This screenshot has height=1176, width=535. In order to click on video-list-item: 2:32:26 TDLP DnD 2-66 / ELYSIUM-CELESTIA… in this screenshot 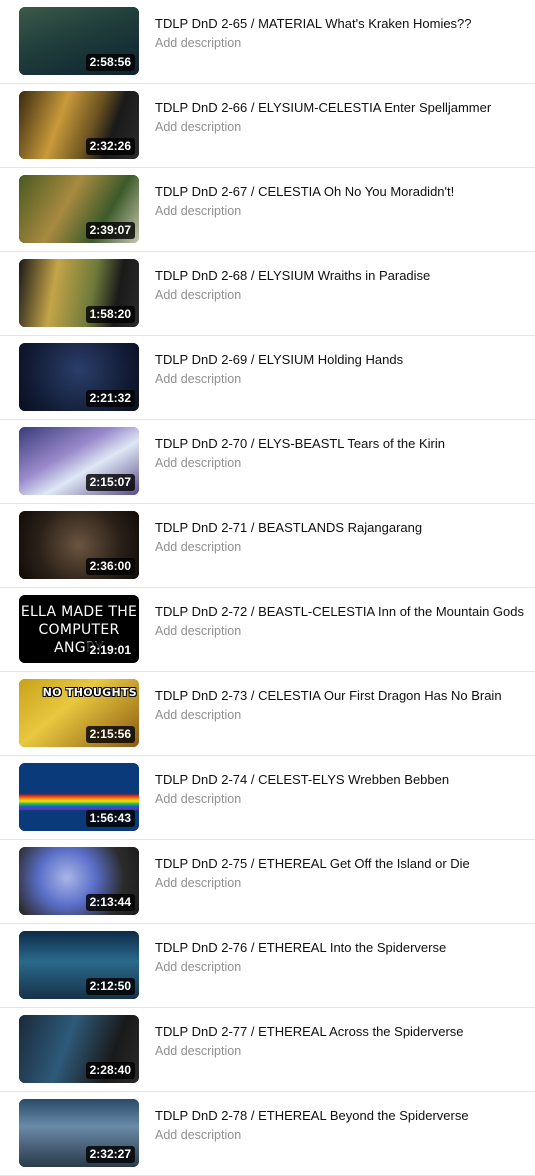, I will do `click(267, 126)`.